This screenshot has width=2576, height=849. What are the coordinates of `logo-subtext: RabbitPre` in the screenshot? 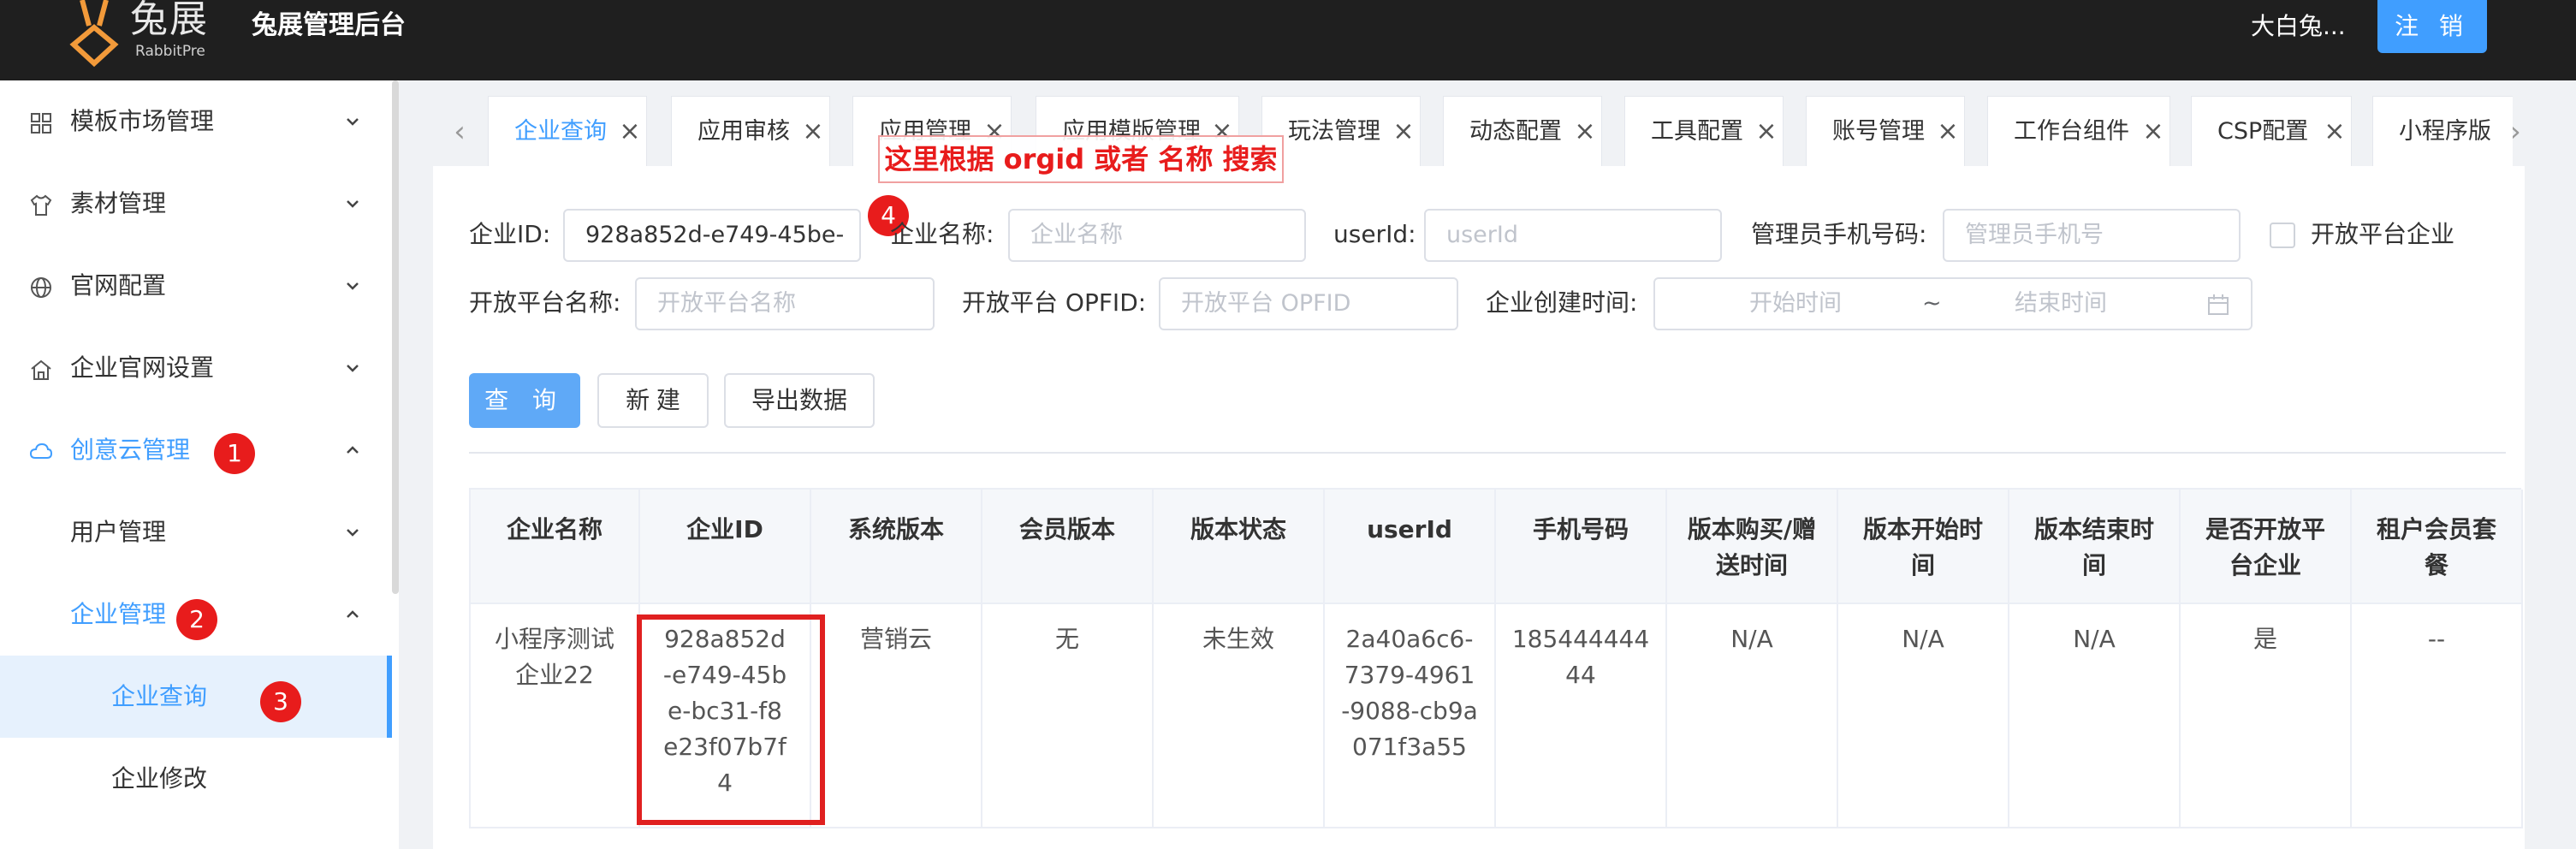 It's located at (170, 51).